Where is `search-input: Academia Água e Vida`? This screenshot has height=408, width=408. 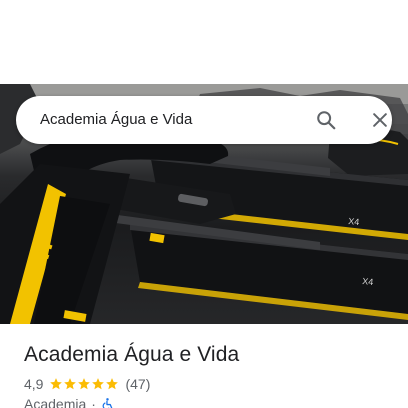
search-input: Academia Água e Vida is located at coordinates (116, 120).